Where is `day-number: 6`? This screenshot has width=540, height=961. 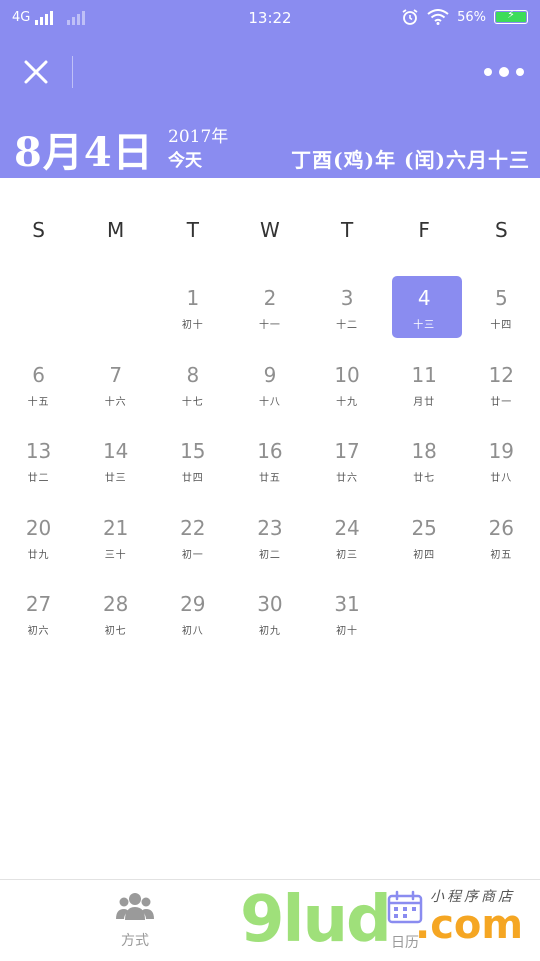 day-number: 6 is located at coordinates (38, 374).